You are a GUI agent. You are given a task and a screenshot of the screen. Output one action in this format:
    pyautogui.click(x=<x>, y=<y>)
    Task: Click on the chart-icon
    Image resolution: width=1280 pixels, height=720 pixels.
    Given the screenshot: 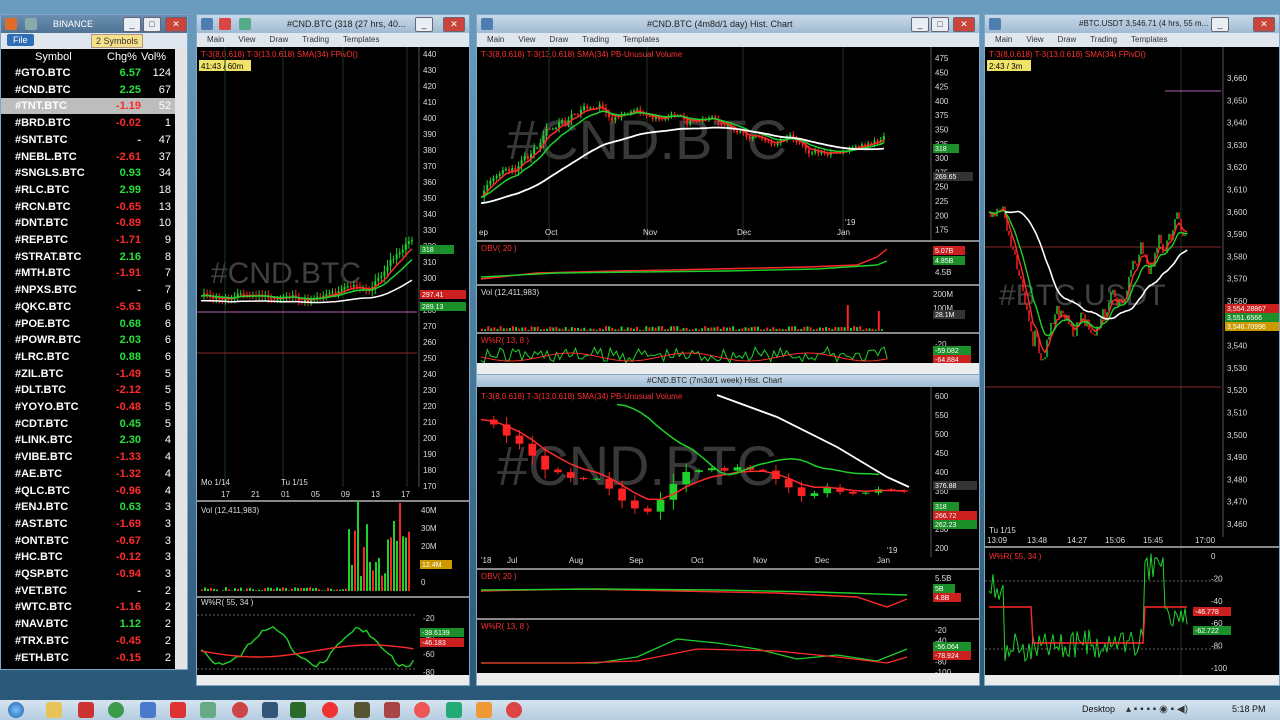 What is the action you would take?
    pyautogui.click(x=454, y=710)
    